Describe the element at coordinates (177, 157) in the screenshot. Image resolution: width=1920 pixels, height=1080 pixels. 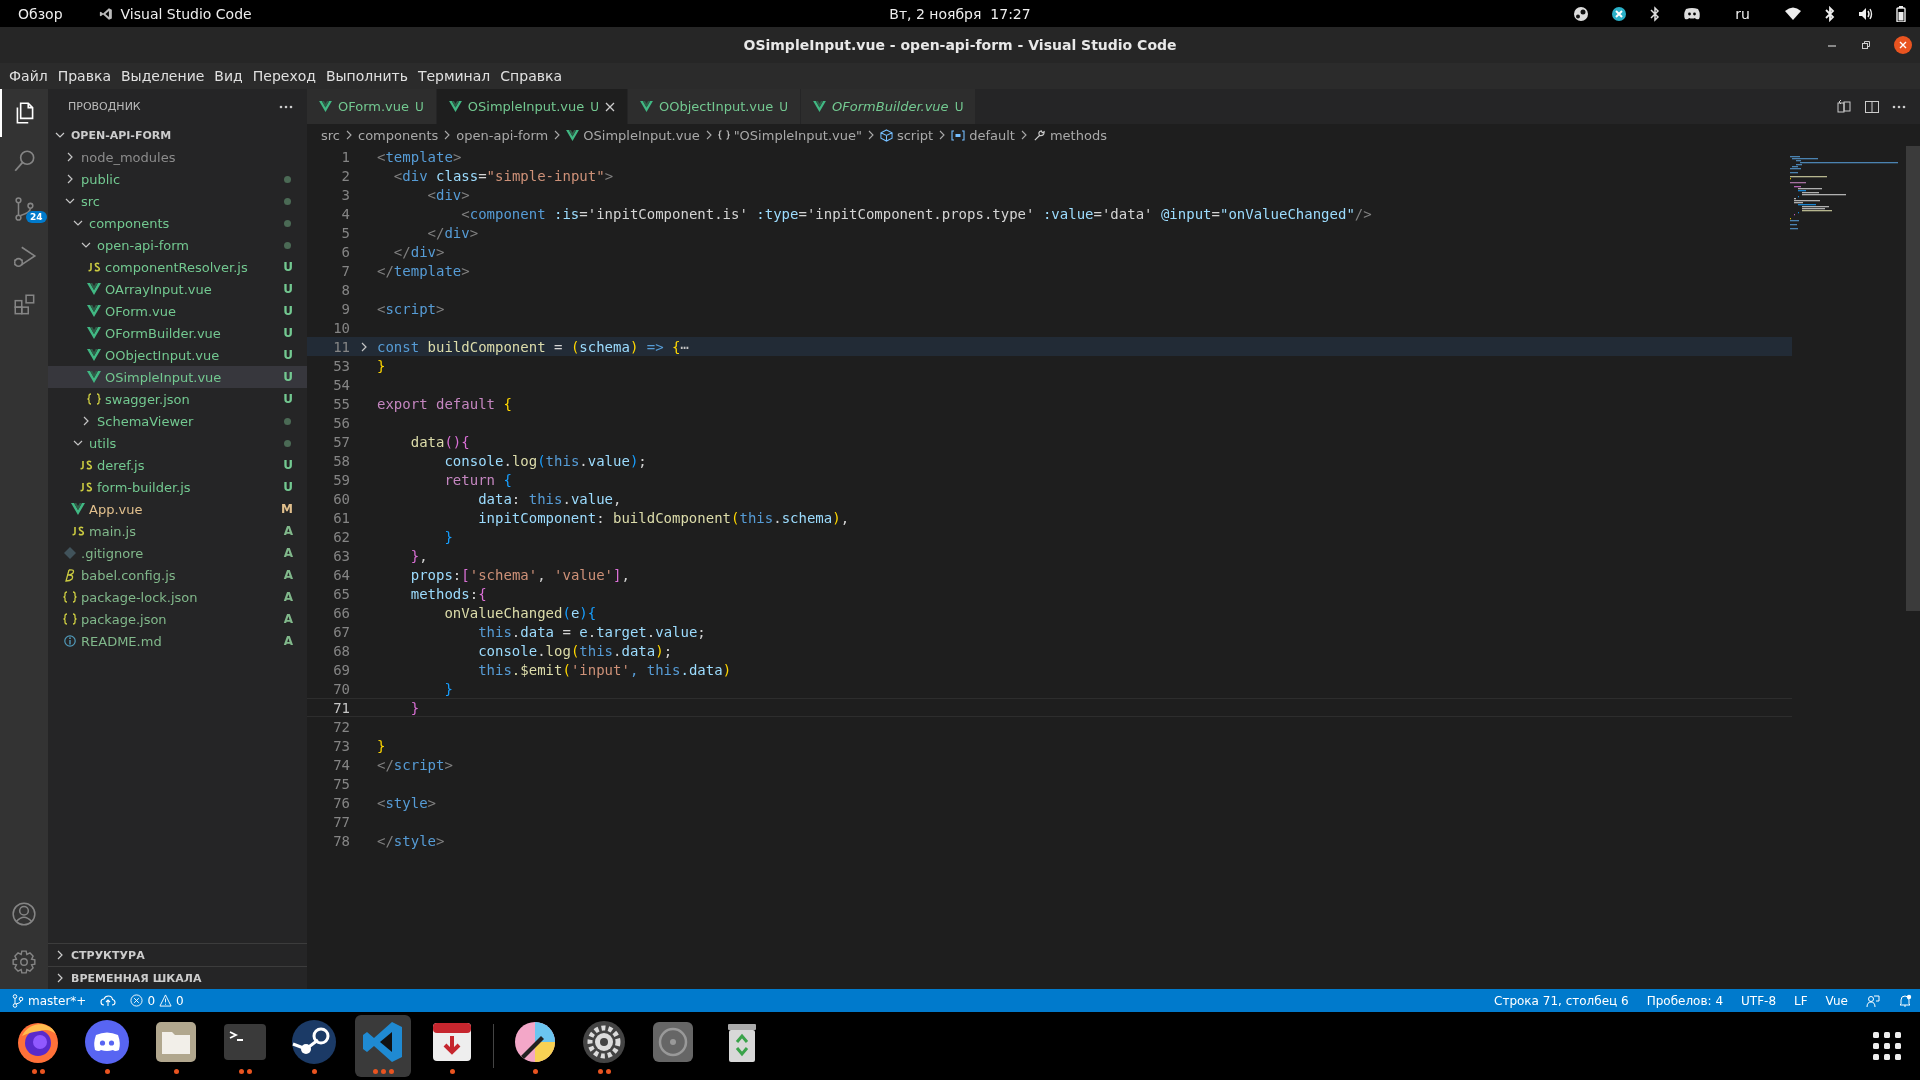
I see `folder-item: node_modules` at that location.